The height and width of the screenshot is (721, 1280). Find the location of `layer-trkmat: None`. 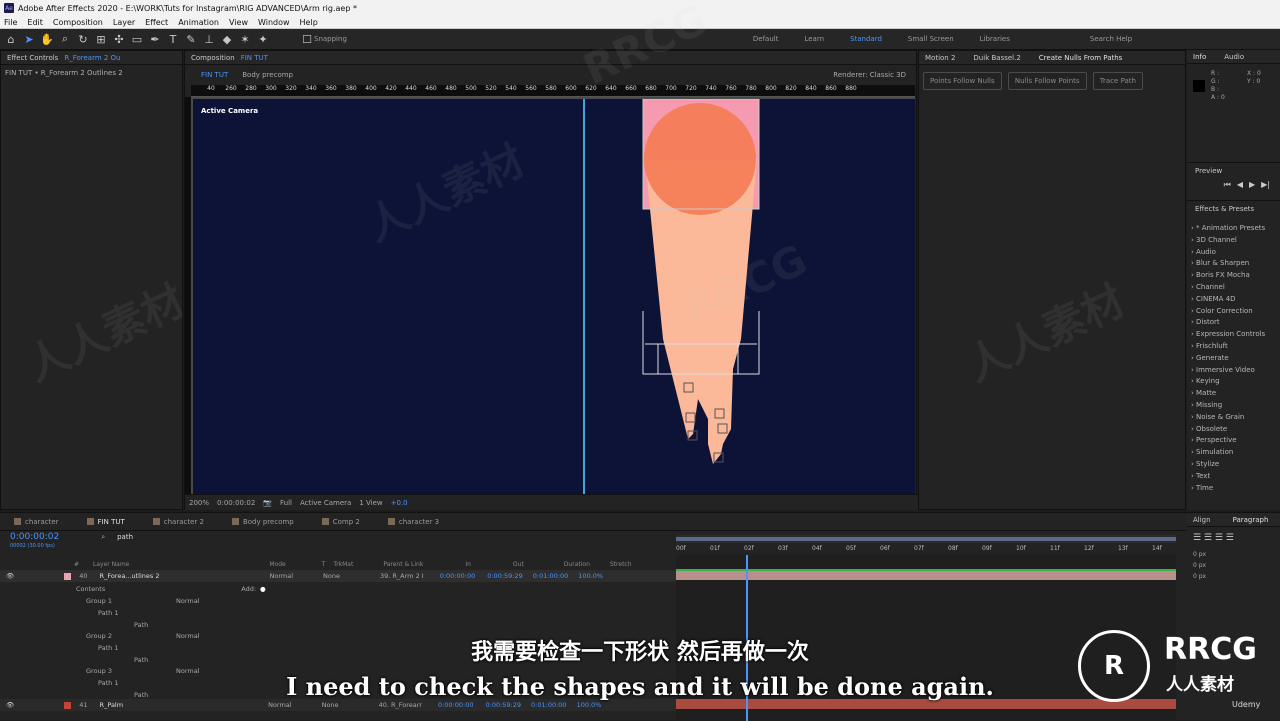

layer-trkmat: None is located at coordinates (331, 576).